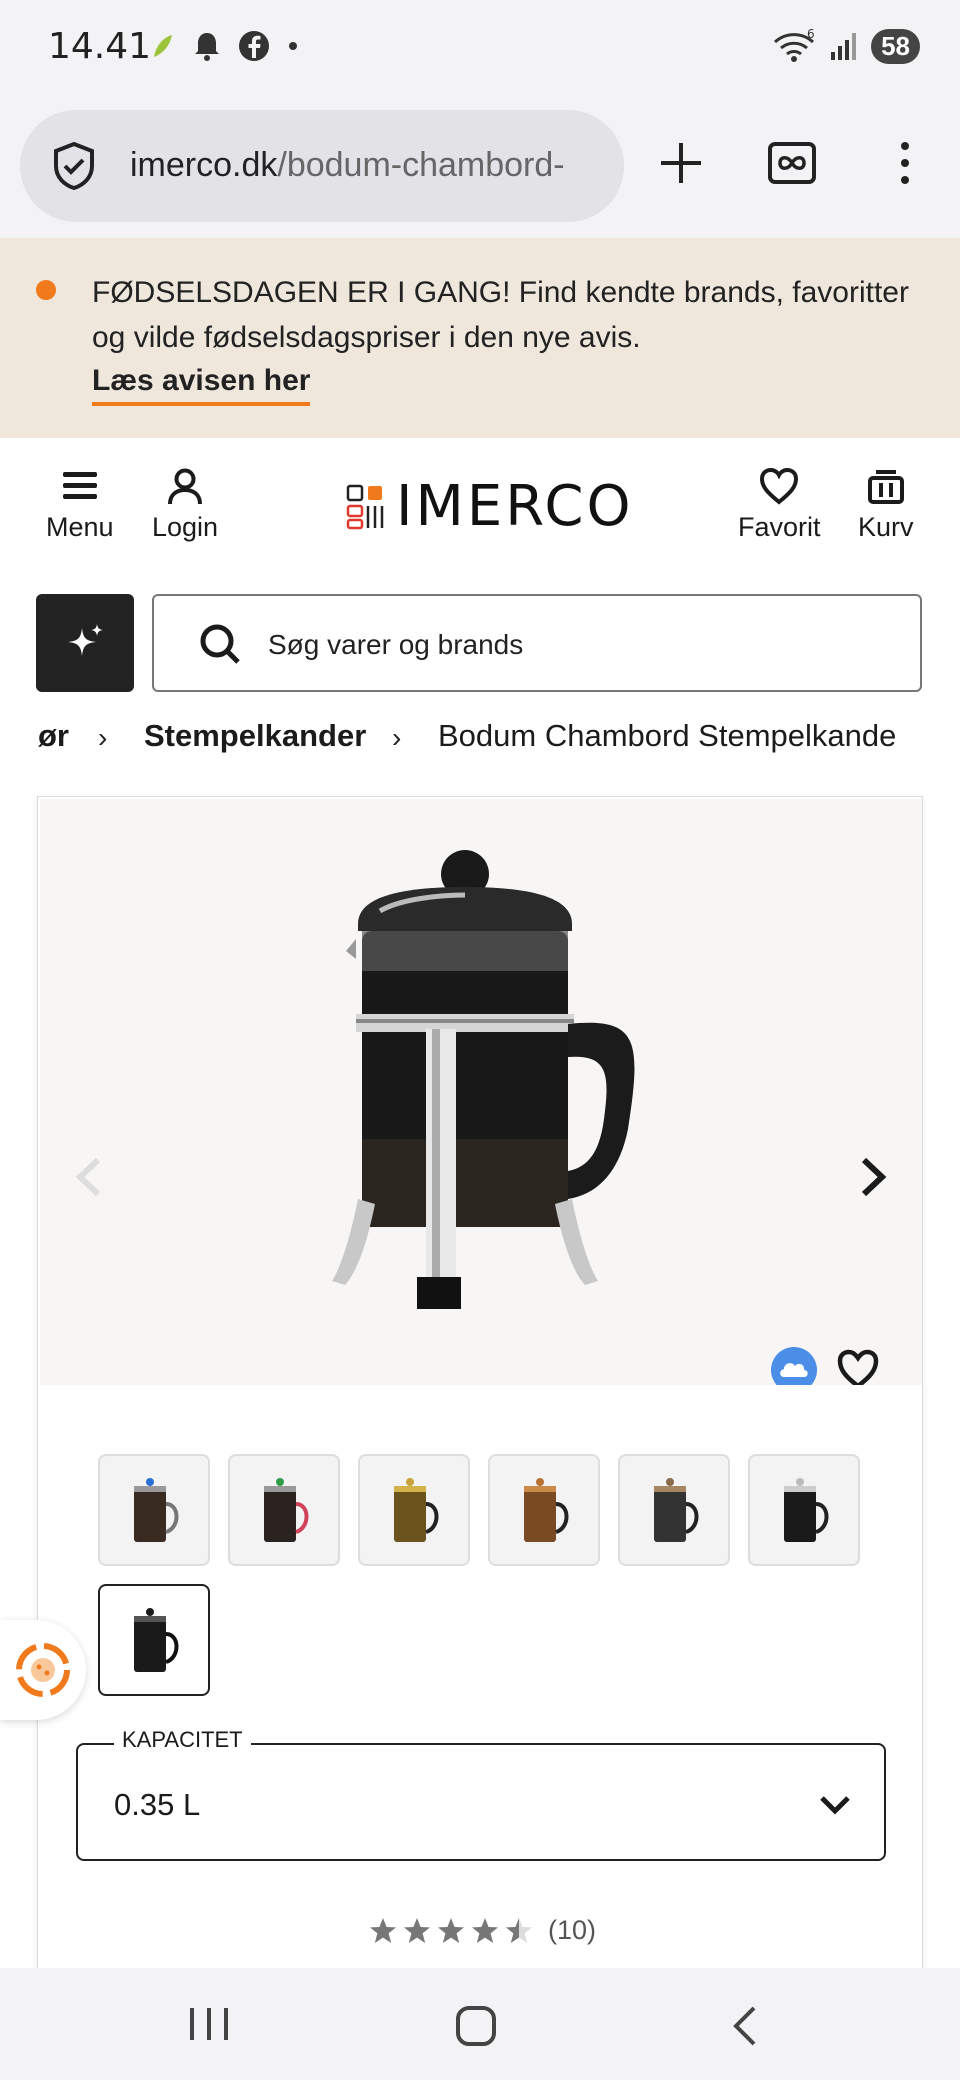 The width and height of the screenshot is (960, 2080). I want to click on login-label: Login, so click(185, 527).